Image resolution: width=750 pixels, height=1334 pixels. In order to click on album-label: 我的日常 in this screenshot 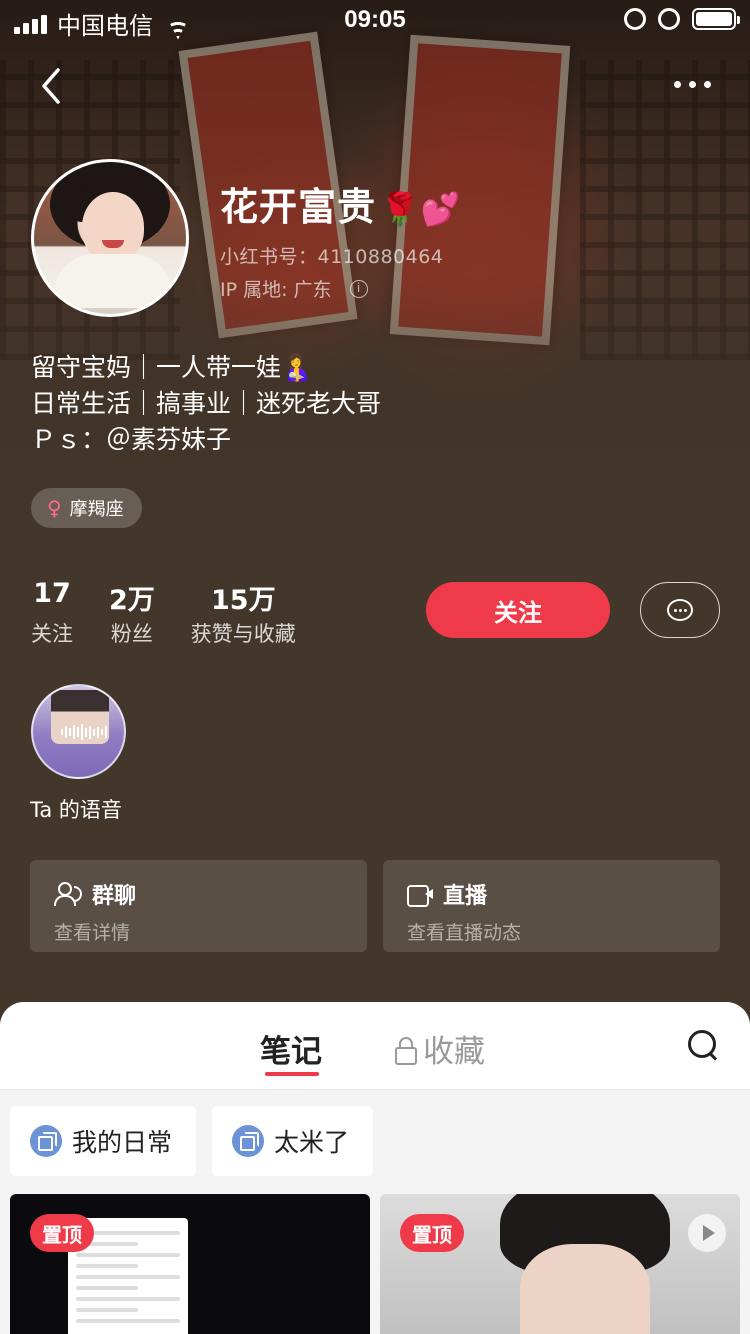, I will do `click(122, 1142)`.